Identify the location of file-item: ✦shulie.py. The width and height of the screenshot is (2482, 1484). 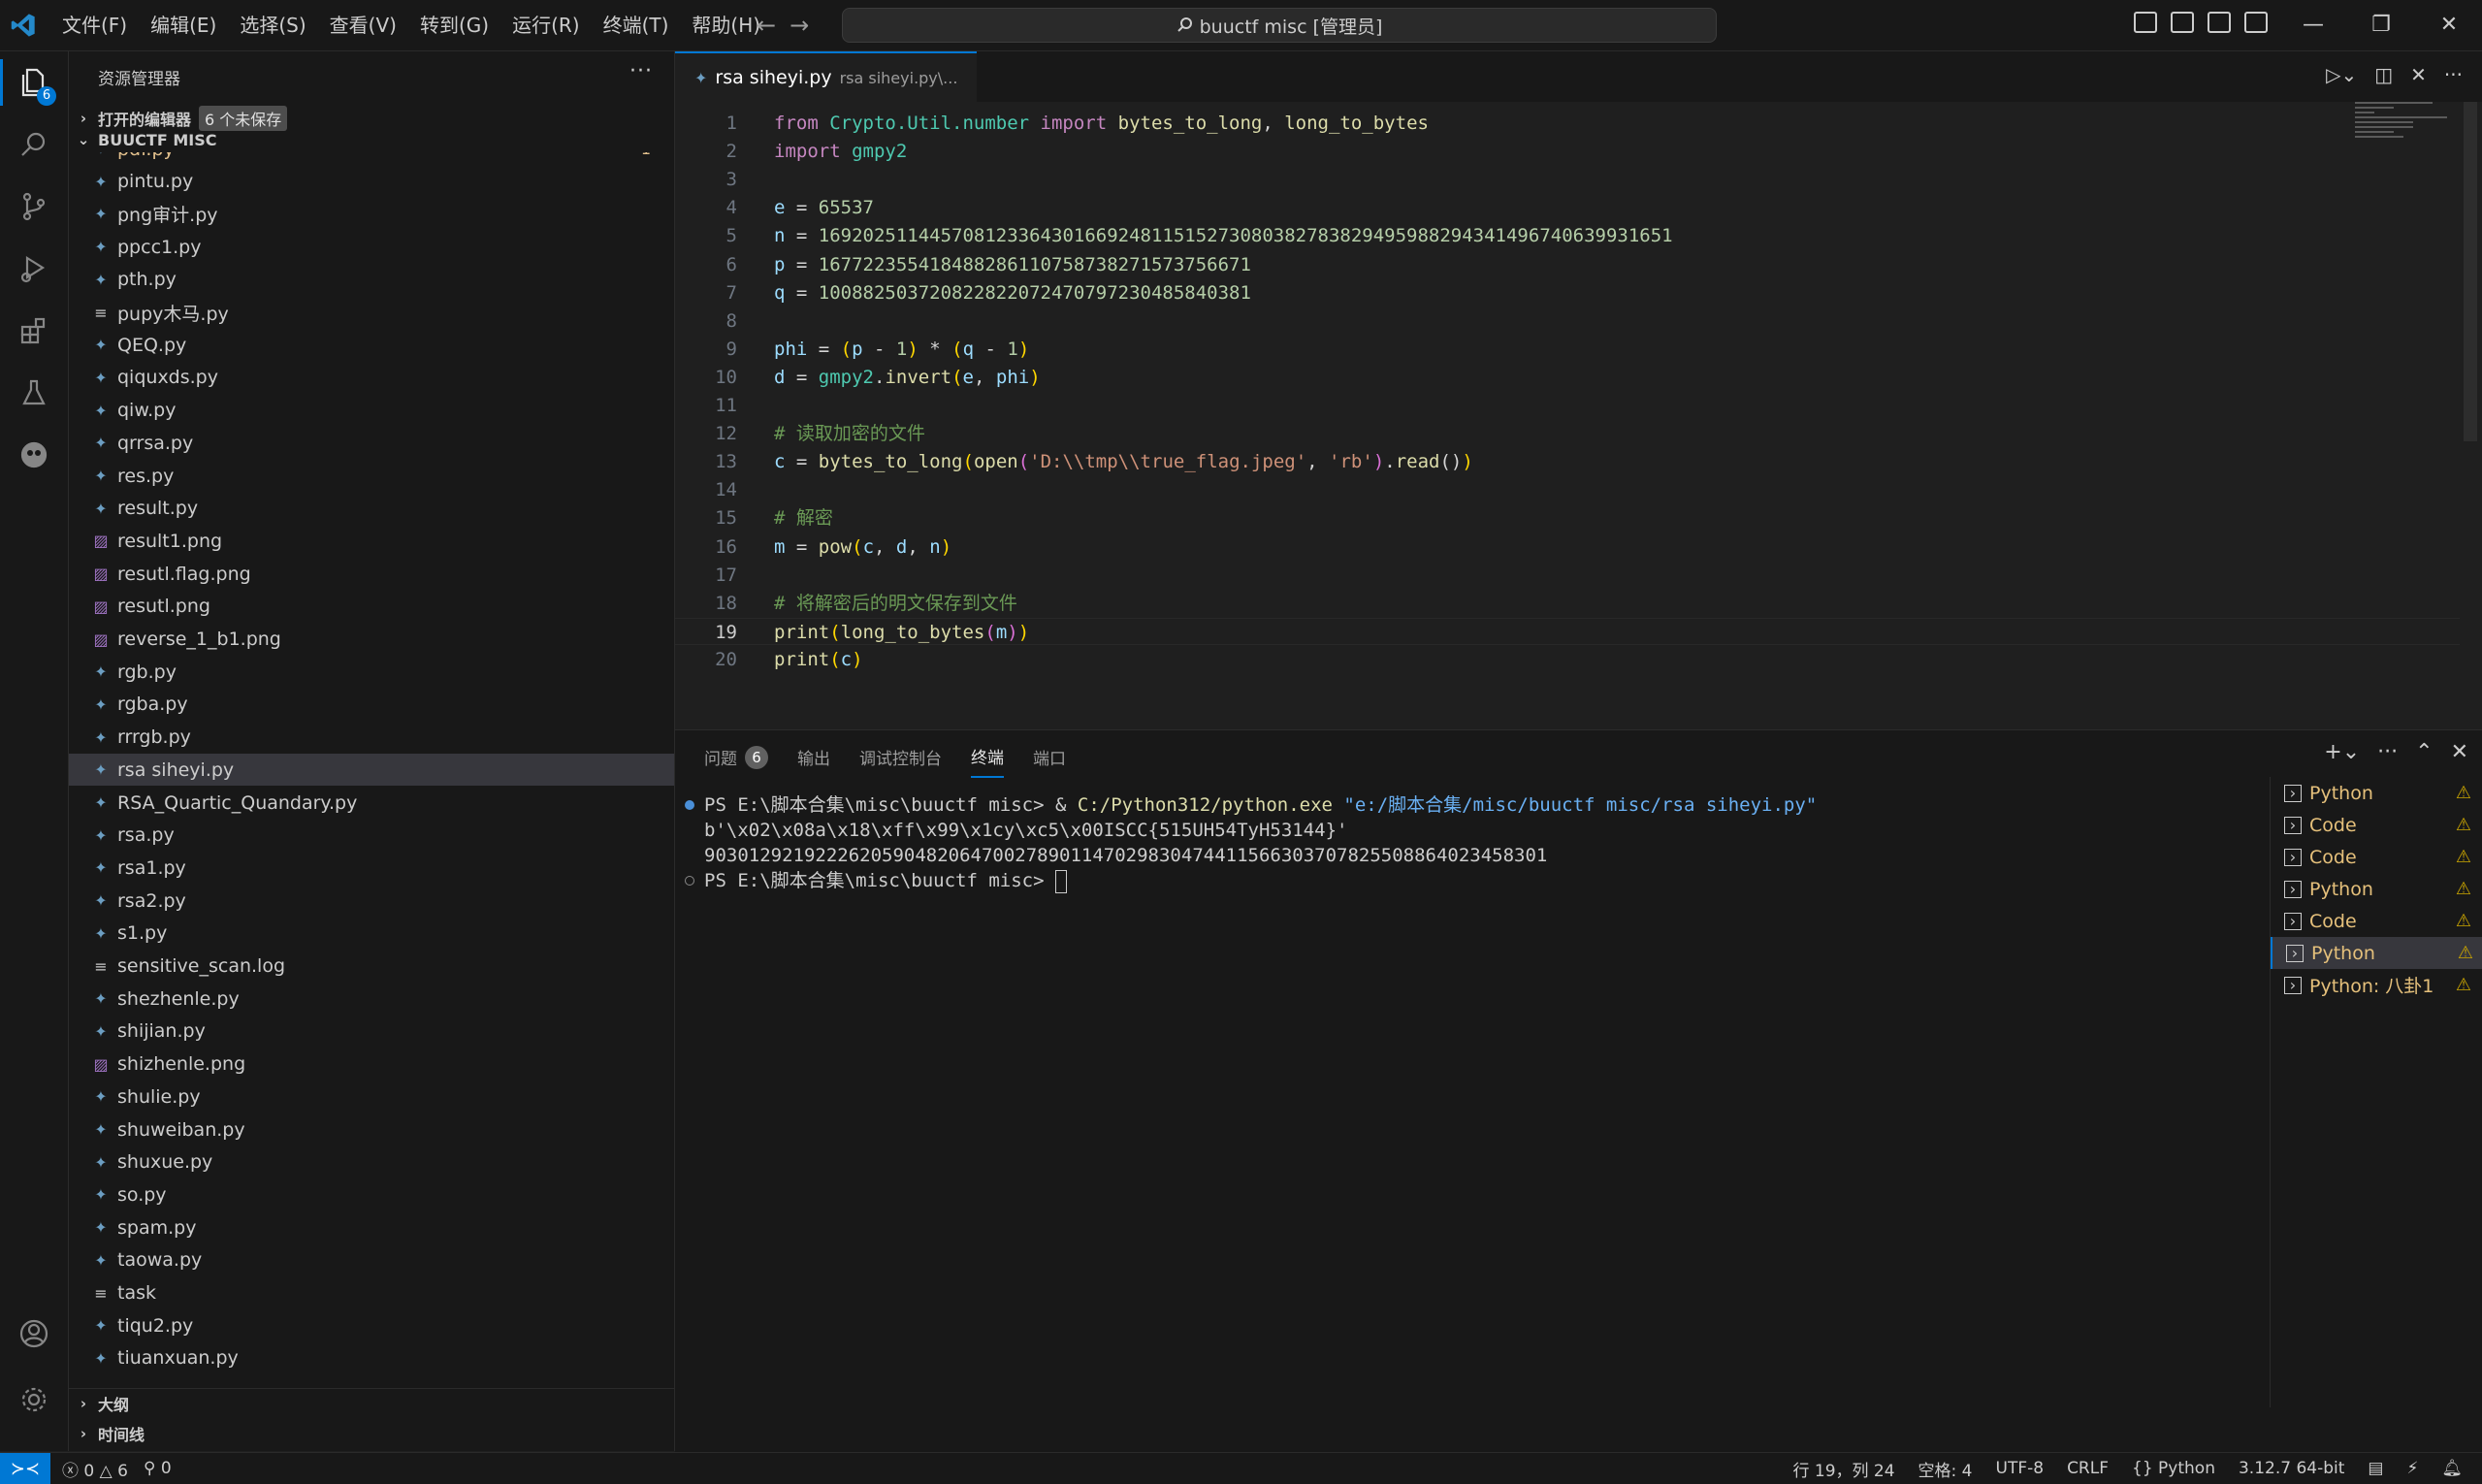
(371, 1097).